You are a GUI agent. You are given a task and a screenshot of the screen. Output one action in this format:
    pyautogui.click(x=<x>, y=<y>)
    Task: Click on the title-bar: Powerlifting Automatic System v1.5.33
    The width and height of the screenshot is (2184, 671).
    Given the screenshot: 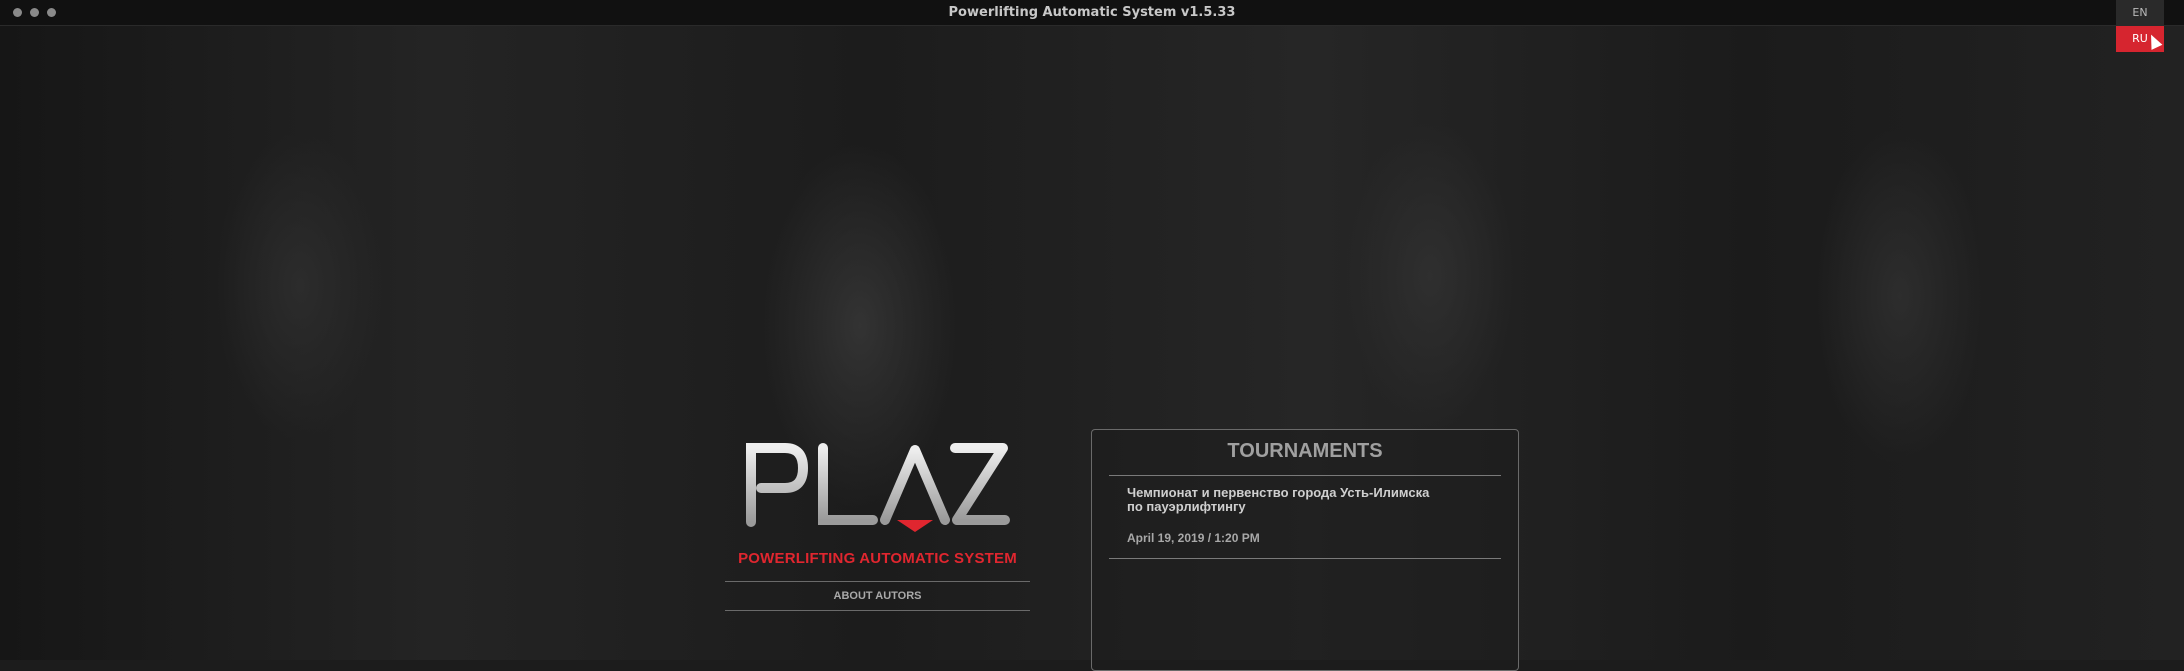 What is the action you would take?
    pyautogui.click(x=1092, y=13)
    